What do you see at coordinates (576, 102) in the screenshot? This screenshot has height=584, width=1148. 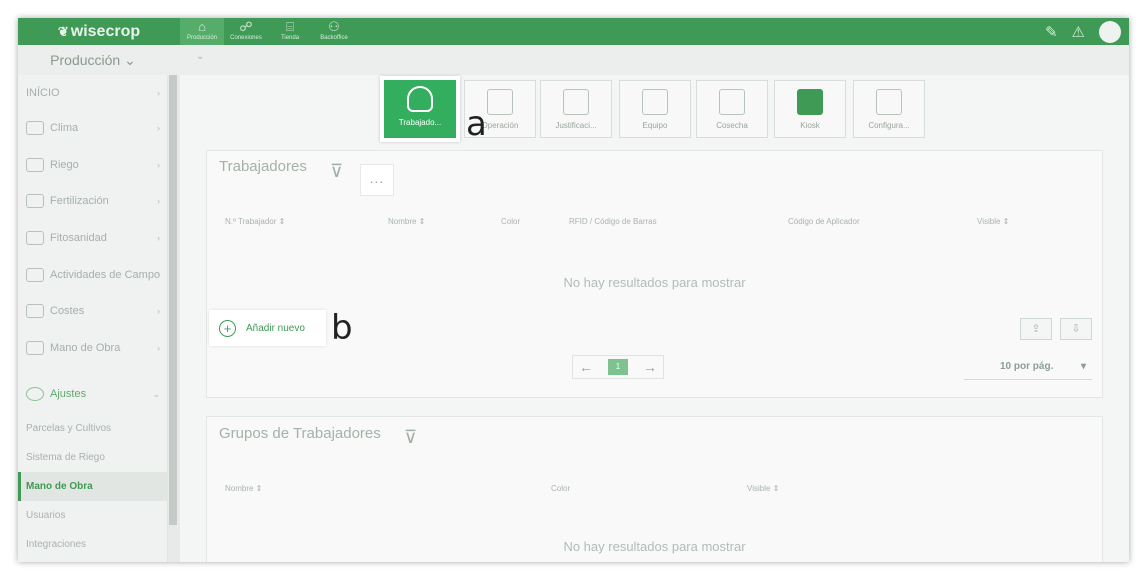 I see `document-check-icon` at bounding box center [576, 102].